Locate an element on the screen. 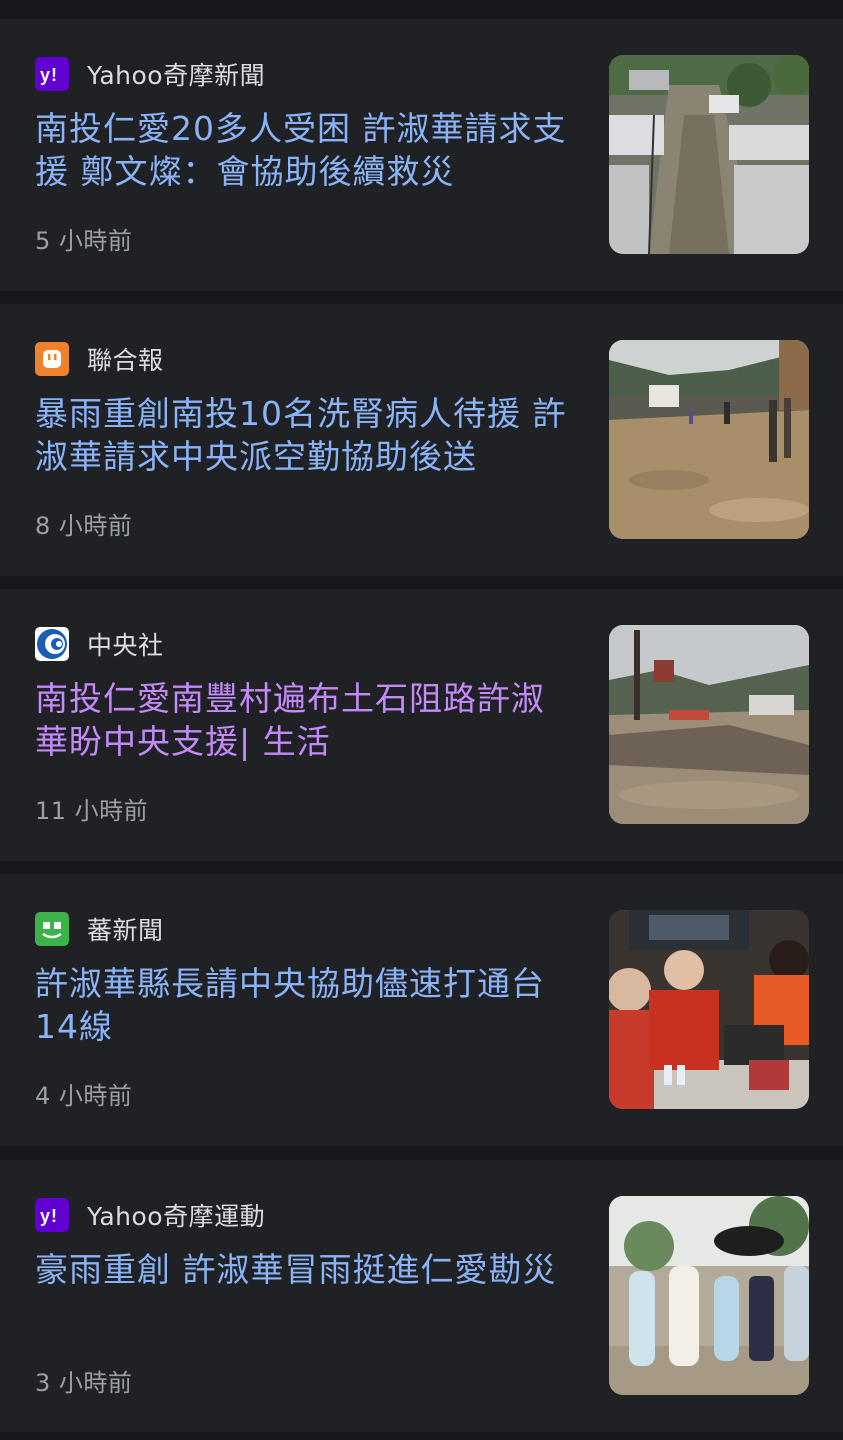  headline-link: 南投仁愛南豐村遍布土石阻路許淑華盼中央支援| 生活 is located at coordinates (305, 720).